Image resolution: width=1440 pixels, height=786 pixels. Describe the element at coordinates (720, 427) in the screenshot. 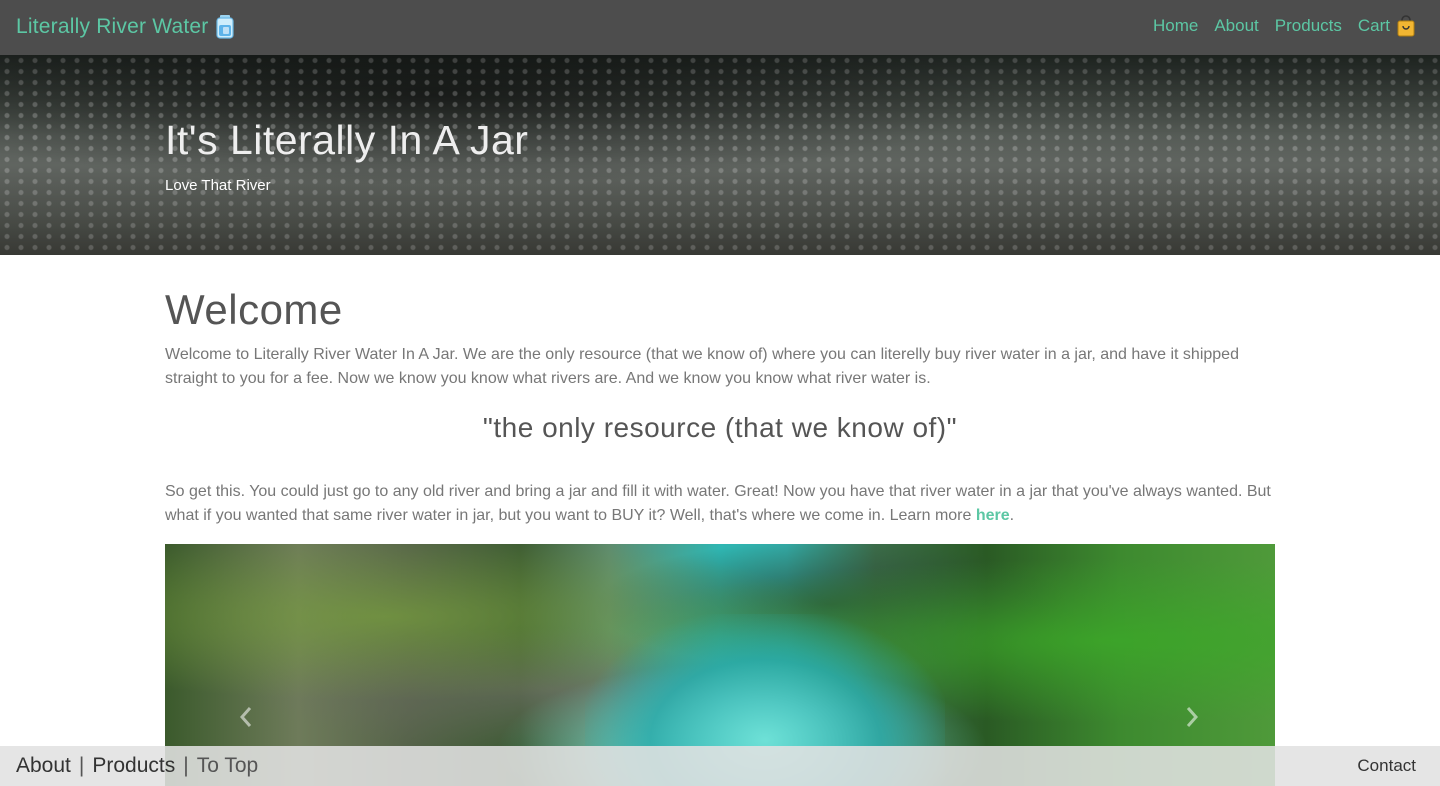

I see `pull-quote: "the only resource (that we know of)"` at that location.